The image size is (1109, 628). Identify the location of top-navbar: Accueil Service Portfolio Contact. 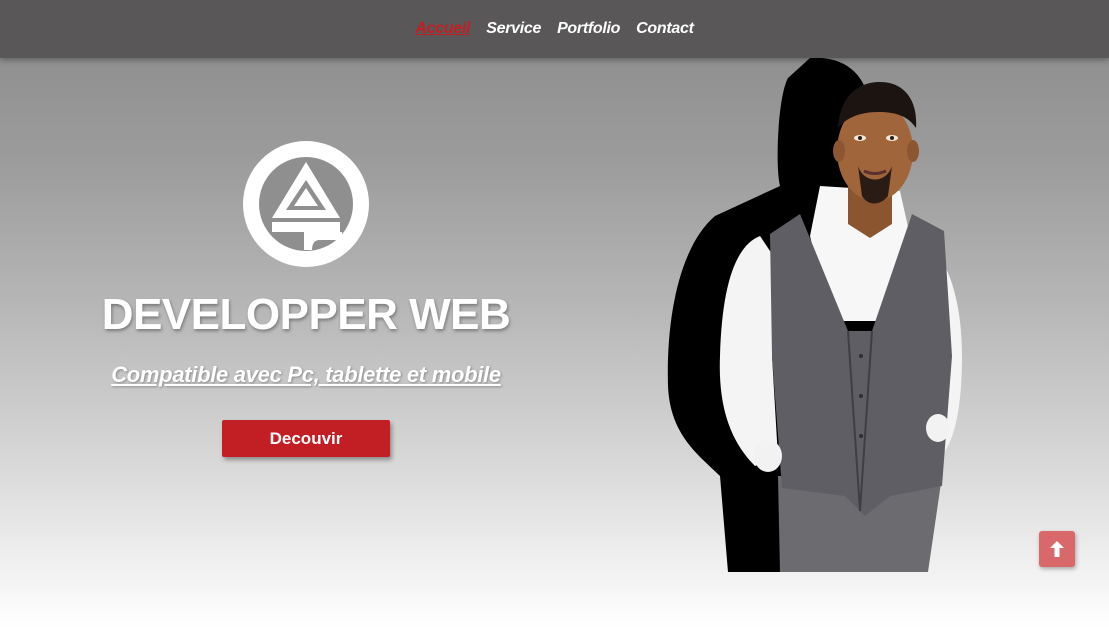
(554, 29).